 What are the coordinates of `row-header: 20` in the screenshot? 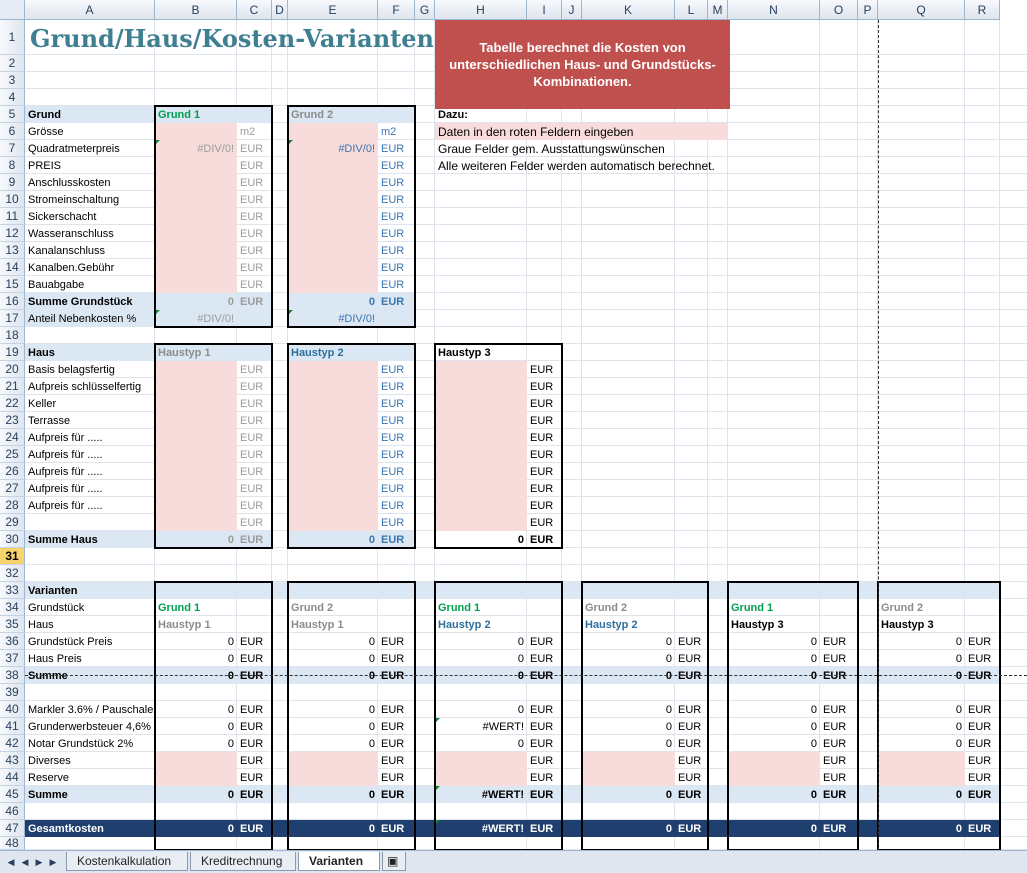 It's located at (12, 369).